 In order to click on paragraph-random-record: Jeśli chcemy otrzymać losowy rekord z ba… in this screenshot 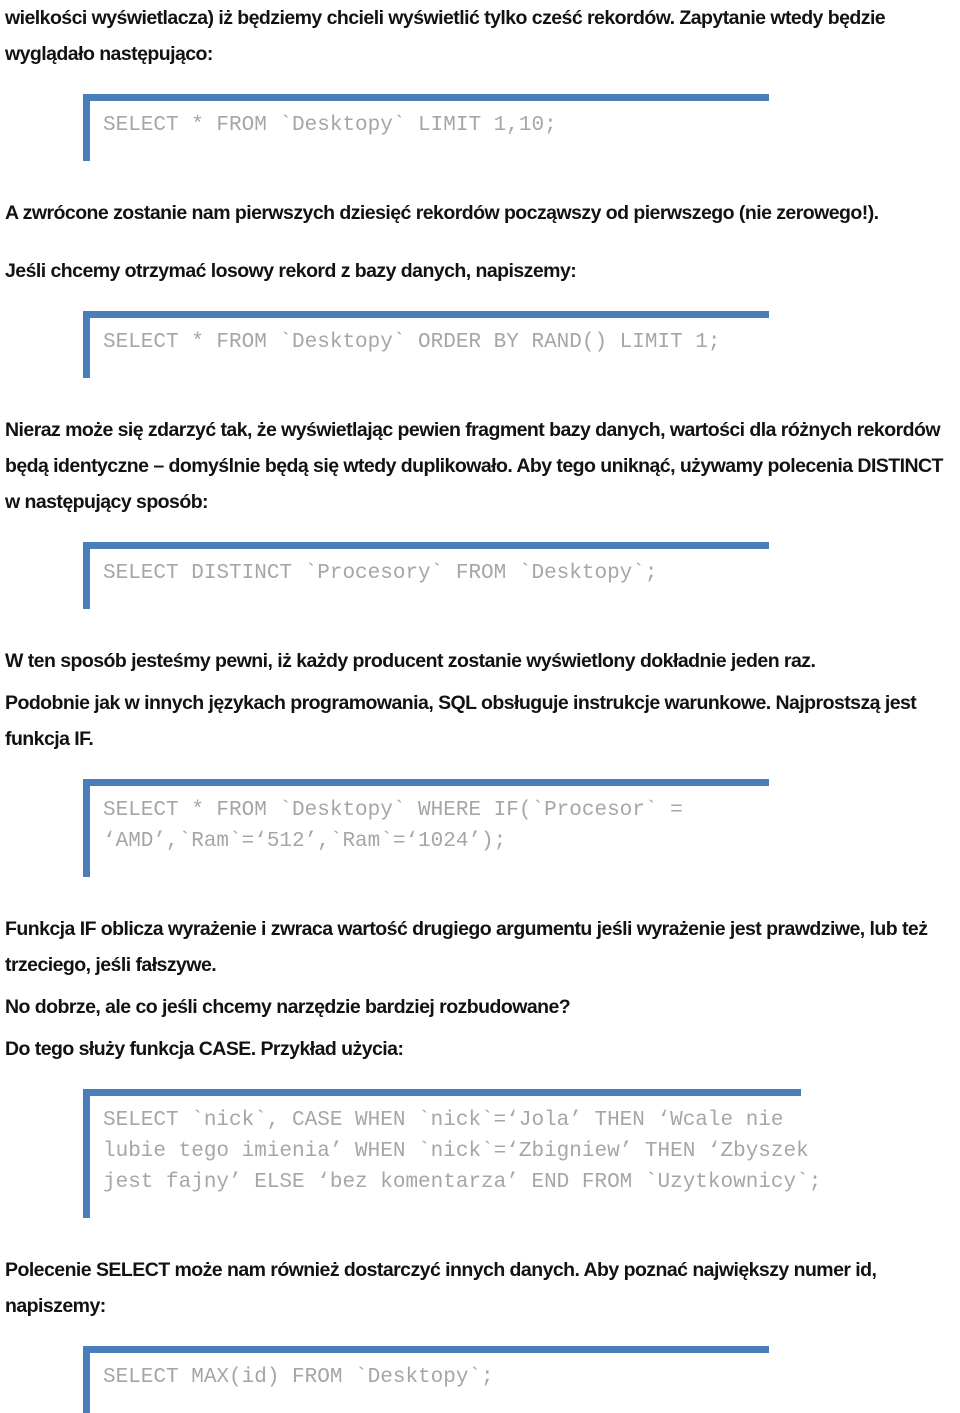, I will do `click(291, 271)`.